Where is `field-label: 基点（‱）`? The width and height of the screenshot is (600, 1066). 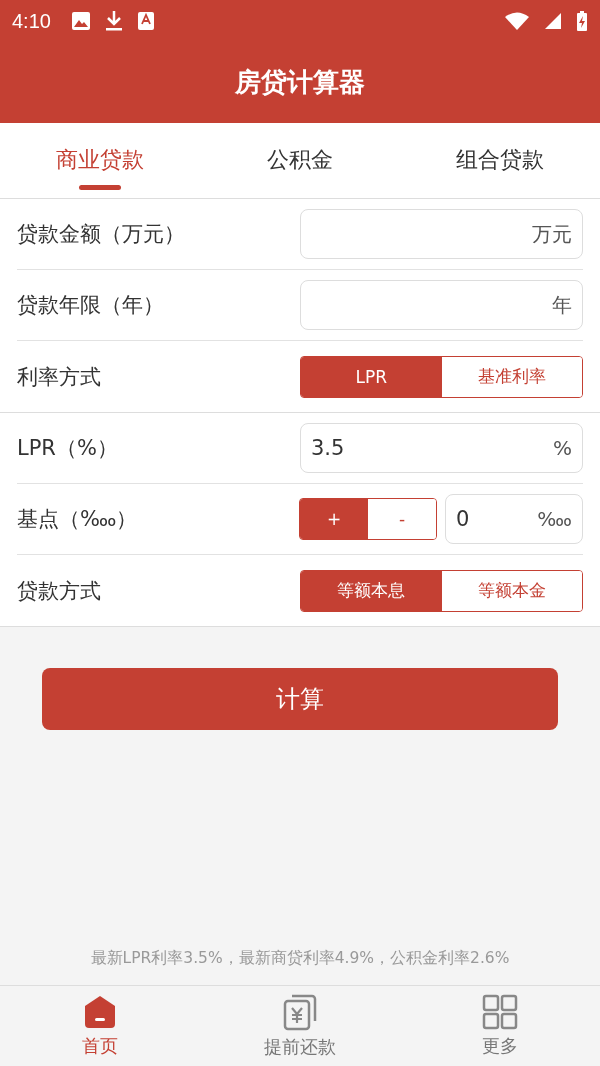
field-label: 基点（‱） is located at coordinates (77, 519).